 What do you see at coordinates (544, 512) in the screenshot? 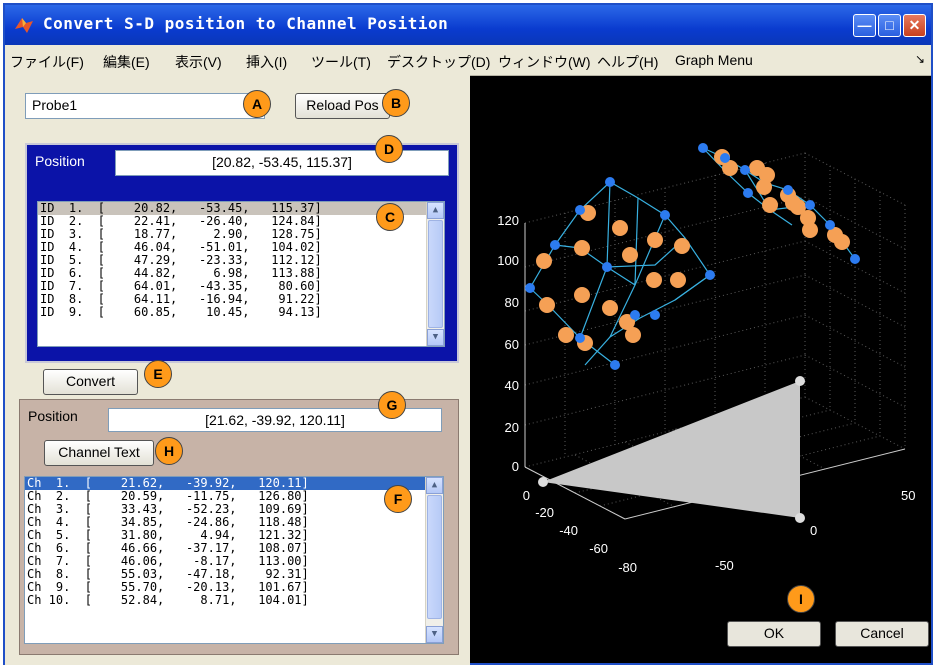
I see `y-tick: -20` at bounding box center [544, 512].